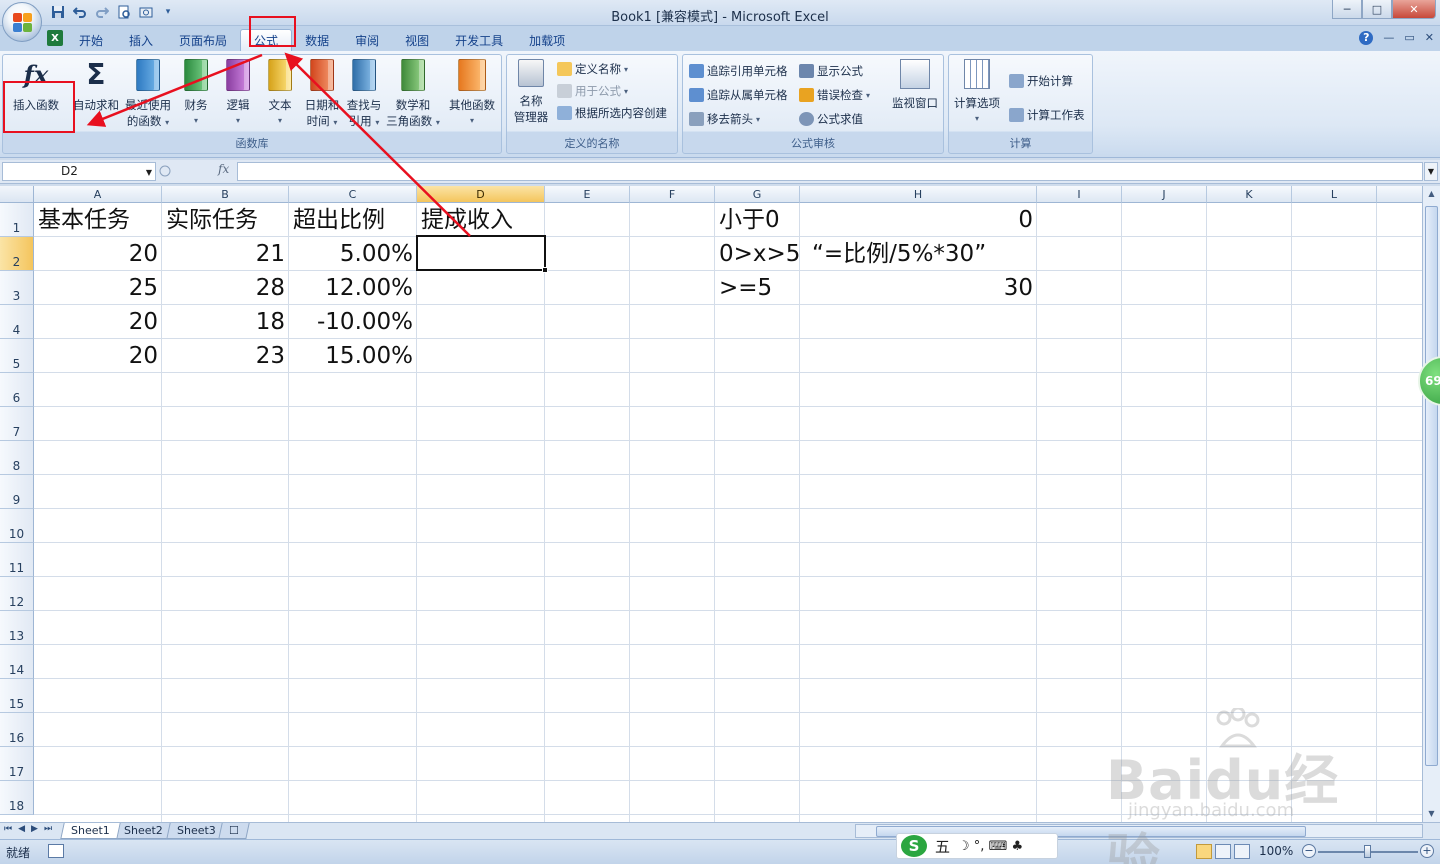  Describe the element at coordinates (1409, 38) in the screenshot. I see `ribbon-restore-button: ▭` at that location.